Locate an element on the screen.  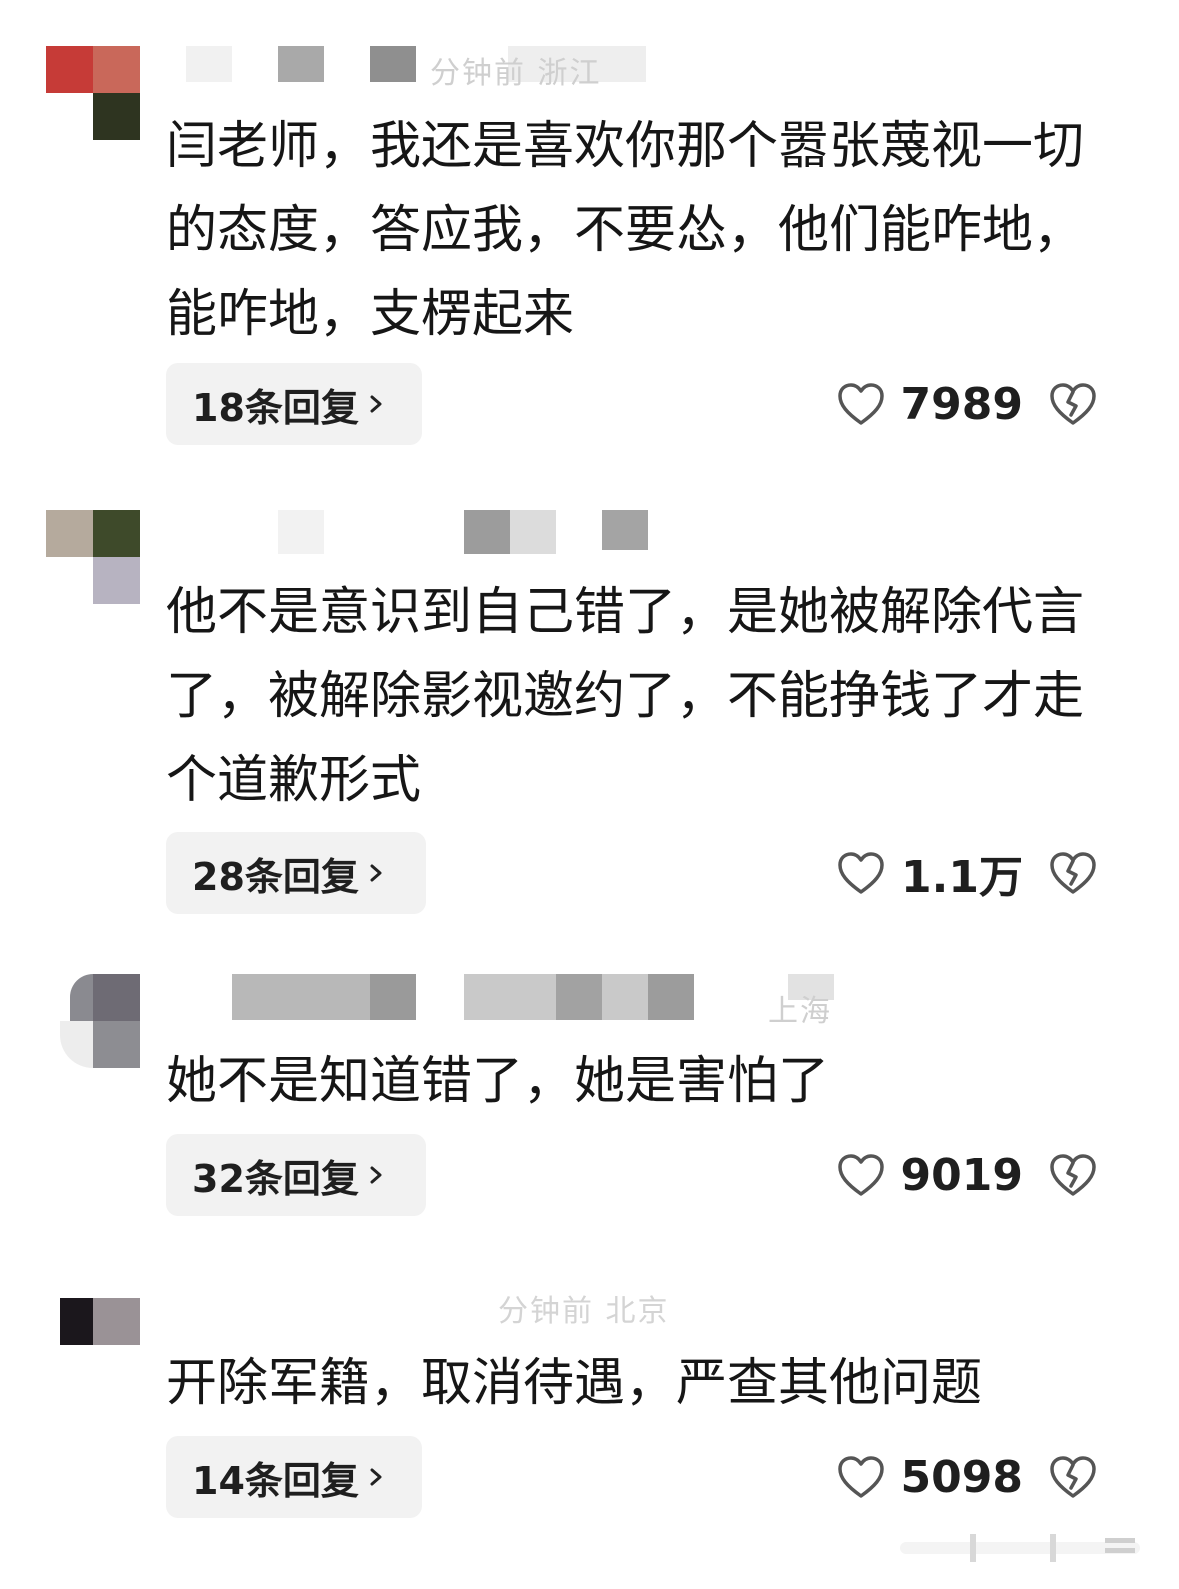
view-replies-button: 18条回复 is located at coordinates (294, 404).